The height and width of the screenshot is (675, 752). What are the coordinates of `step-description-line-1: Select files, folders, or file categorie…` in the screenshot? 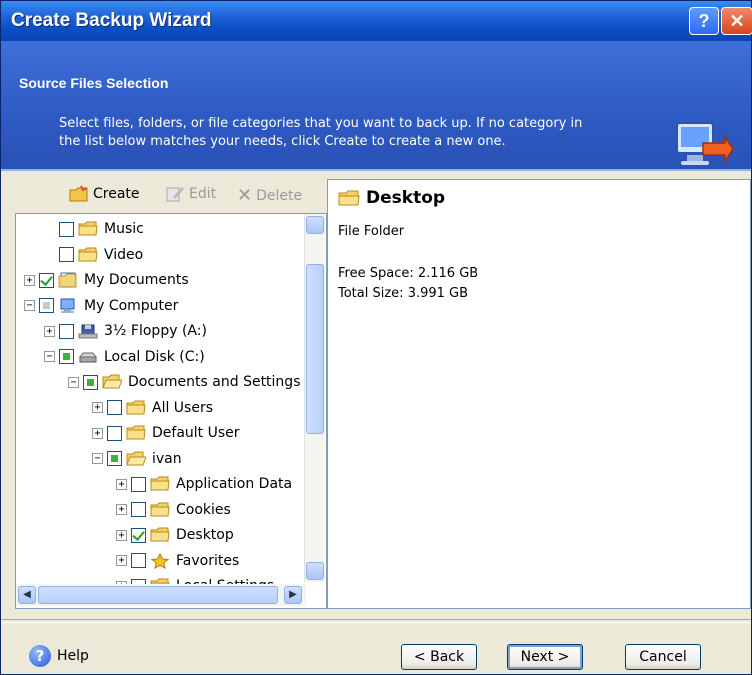 It's located at (321, 123).